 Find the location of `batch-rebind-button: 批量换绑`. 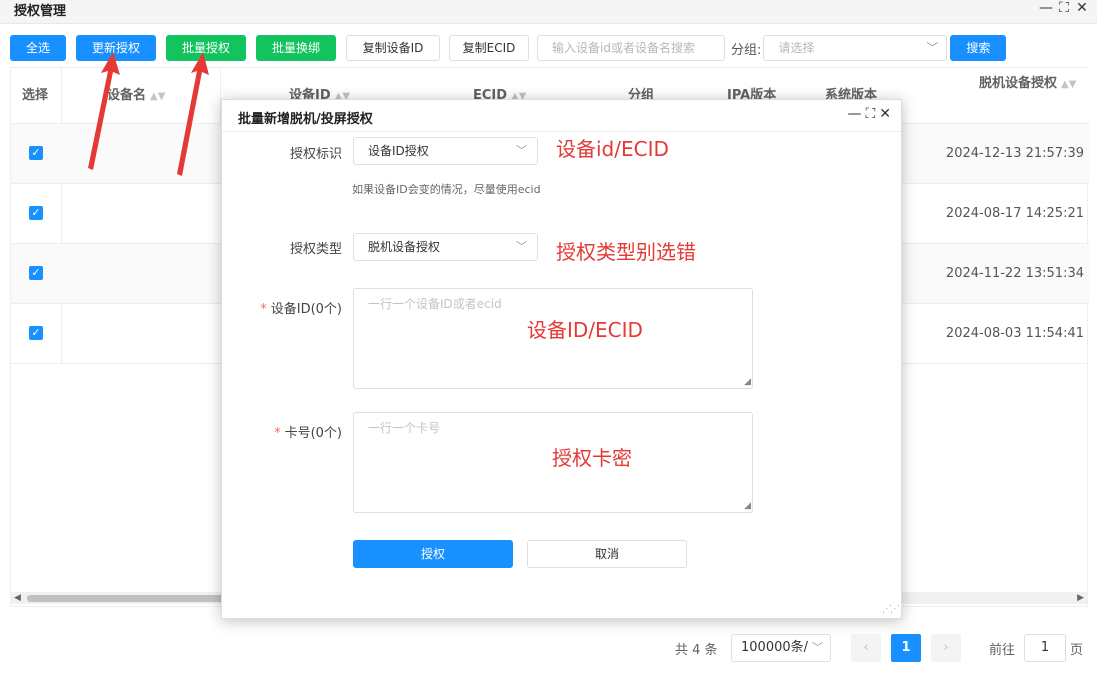

batch-rebind-button: 批量换绑 is located at coordinates (296, 48).